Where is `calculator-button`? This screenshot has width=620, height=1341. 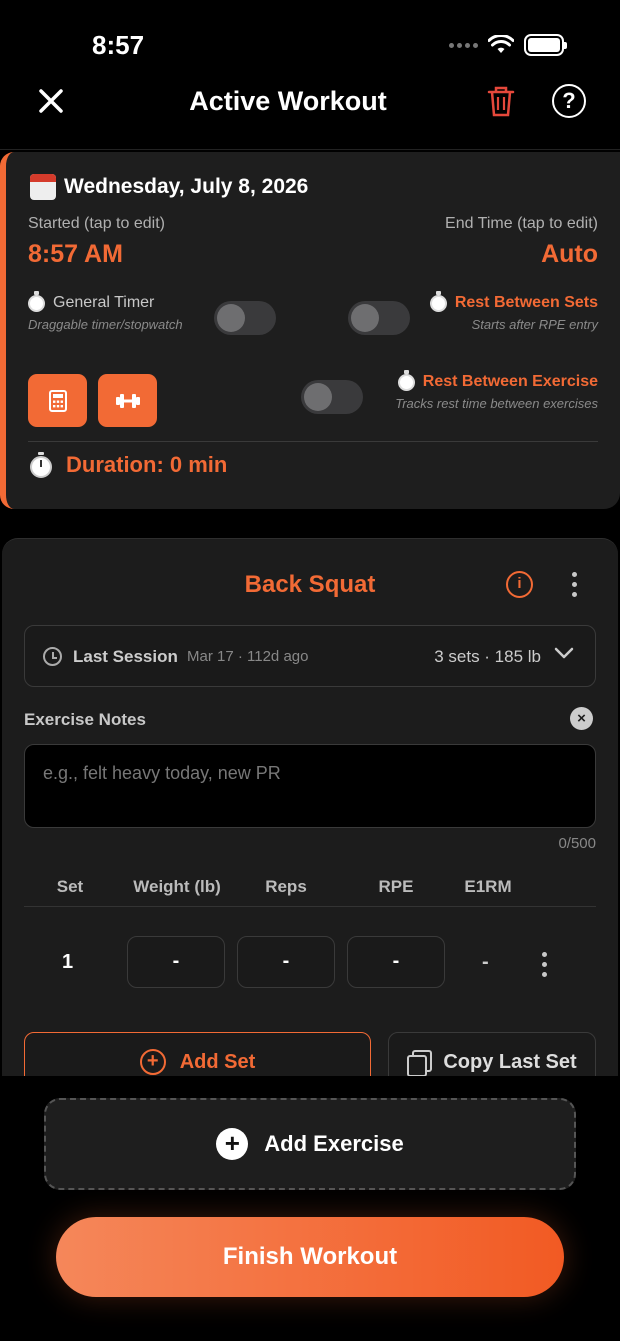 calculator-button is located at coordinates (57, 400).